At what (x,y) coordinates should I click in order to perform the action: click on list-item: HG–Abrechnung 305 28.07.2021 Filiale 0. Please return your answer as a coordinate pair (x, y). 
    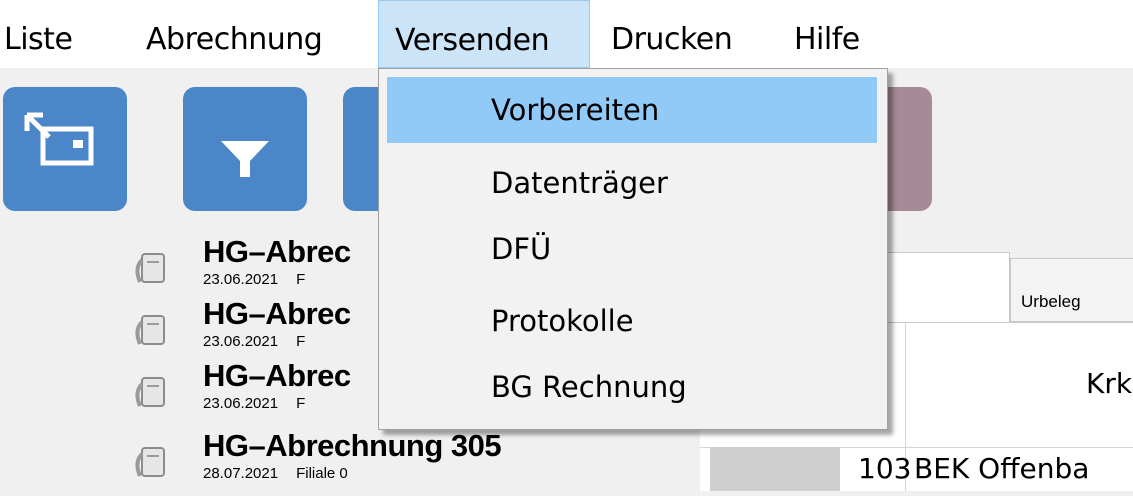
    Looking at the image, I should click on (330, 462).